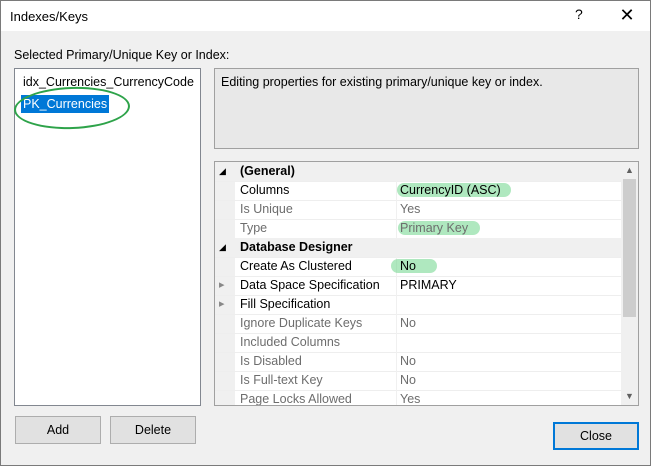  I want to click on scroll-up-icon: ▲, so click(629, 170).